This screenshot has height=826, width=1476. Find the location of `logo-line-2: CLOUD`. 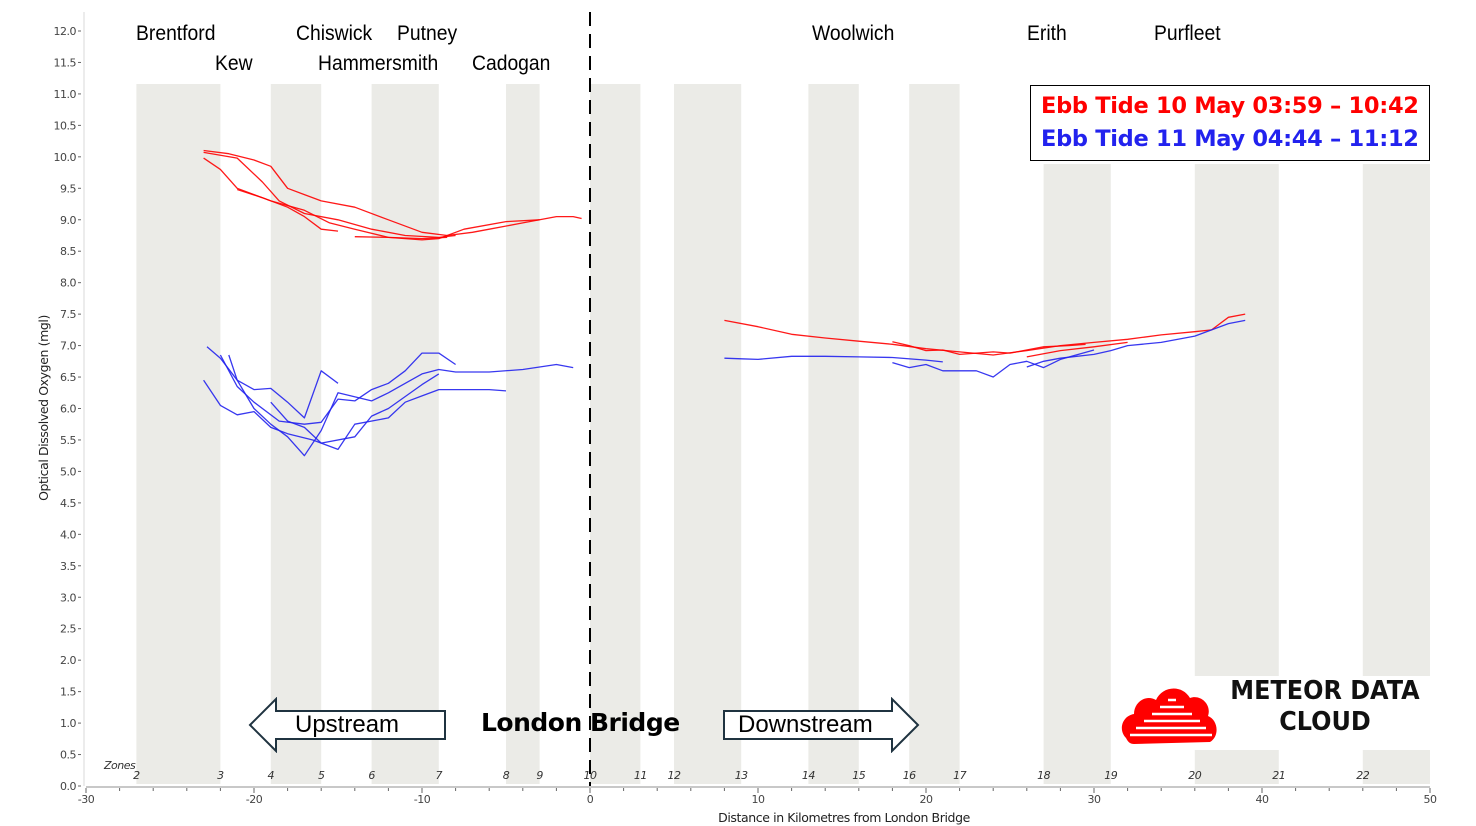

logo-line-2: CLOUD is located at coordinates (1325, 722).